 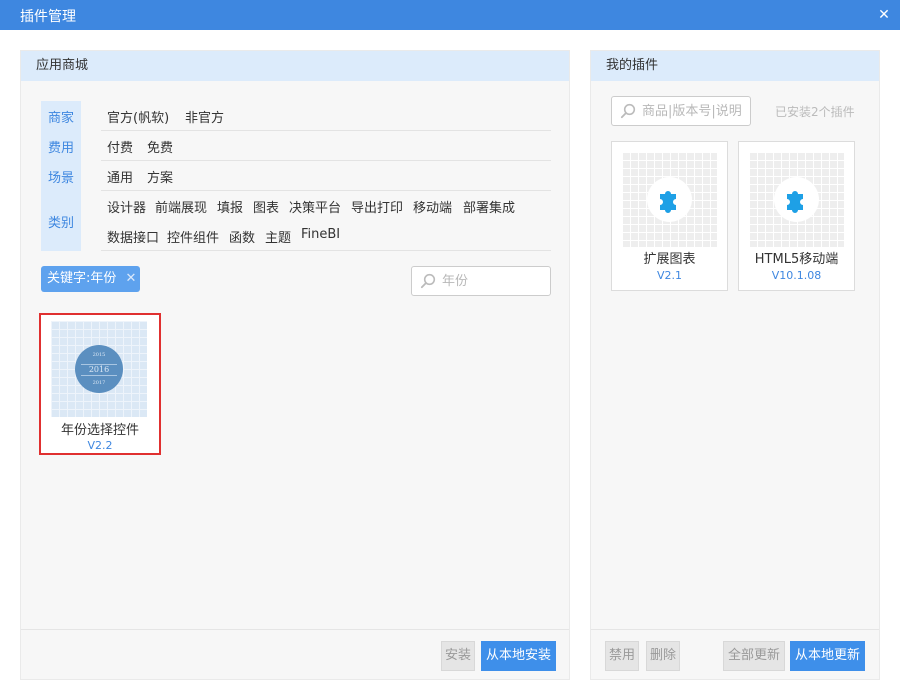 What do you see at coordinates (669, 259) in the screenshot?
I see `plugin-name: 扩展图表` at bounding box center [669, 259].